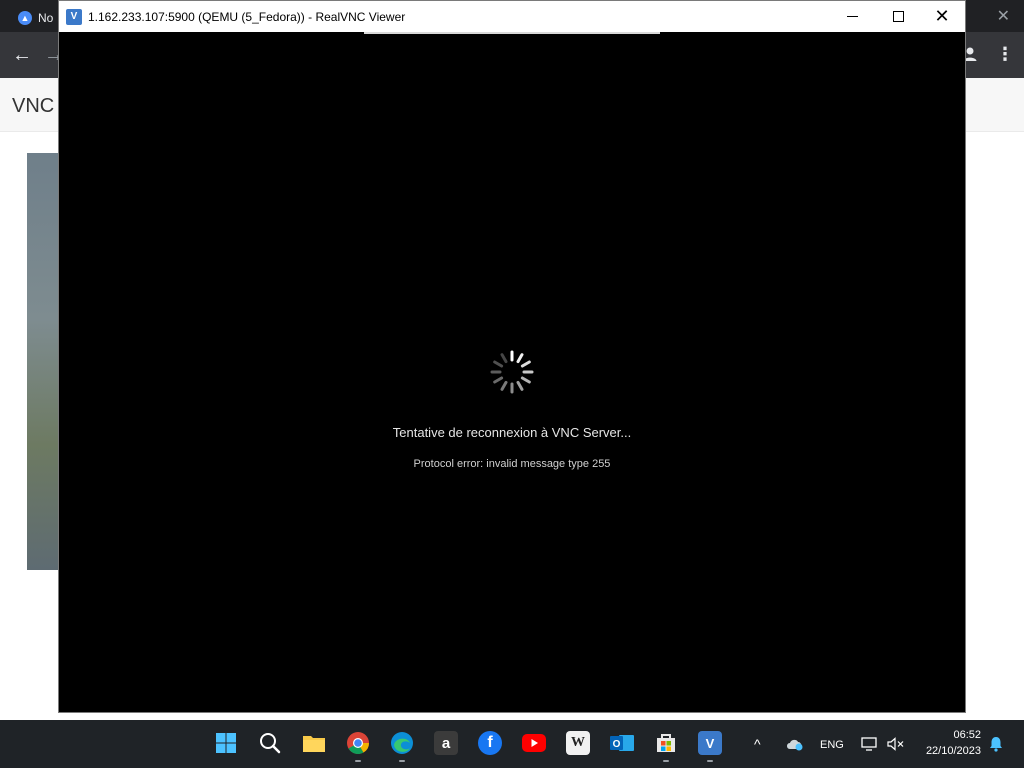 The height and width of the screenshot is (768, 1024). I want to click on minimize-button, so click(852, 16).